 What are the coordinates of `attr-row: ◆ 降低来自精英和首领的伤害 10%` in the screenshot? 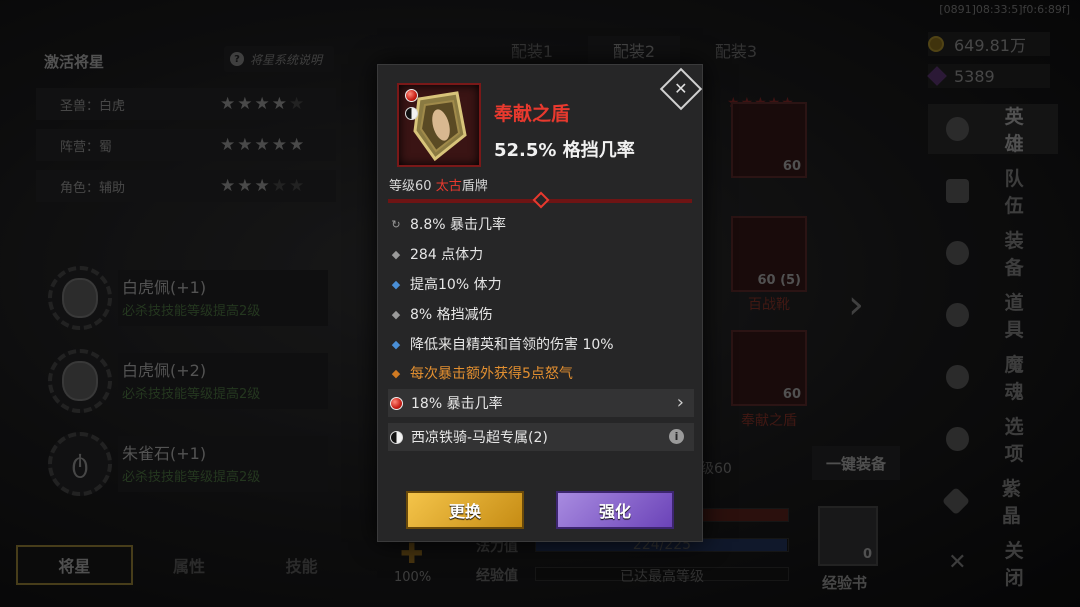 It's located at (541, 344).